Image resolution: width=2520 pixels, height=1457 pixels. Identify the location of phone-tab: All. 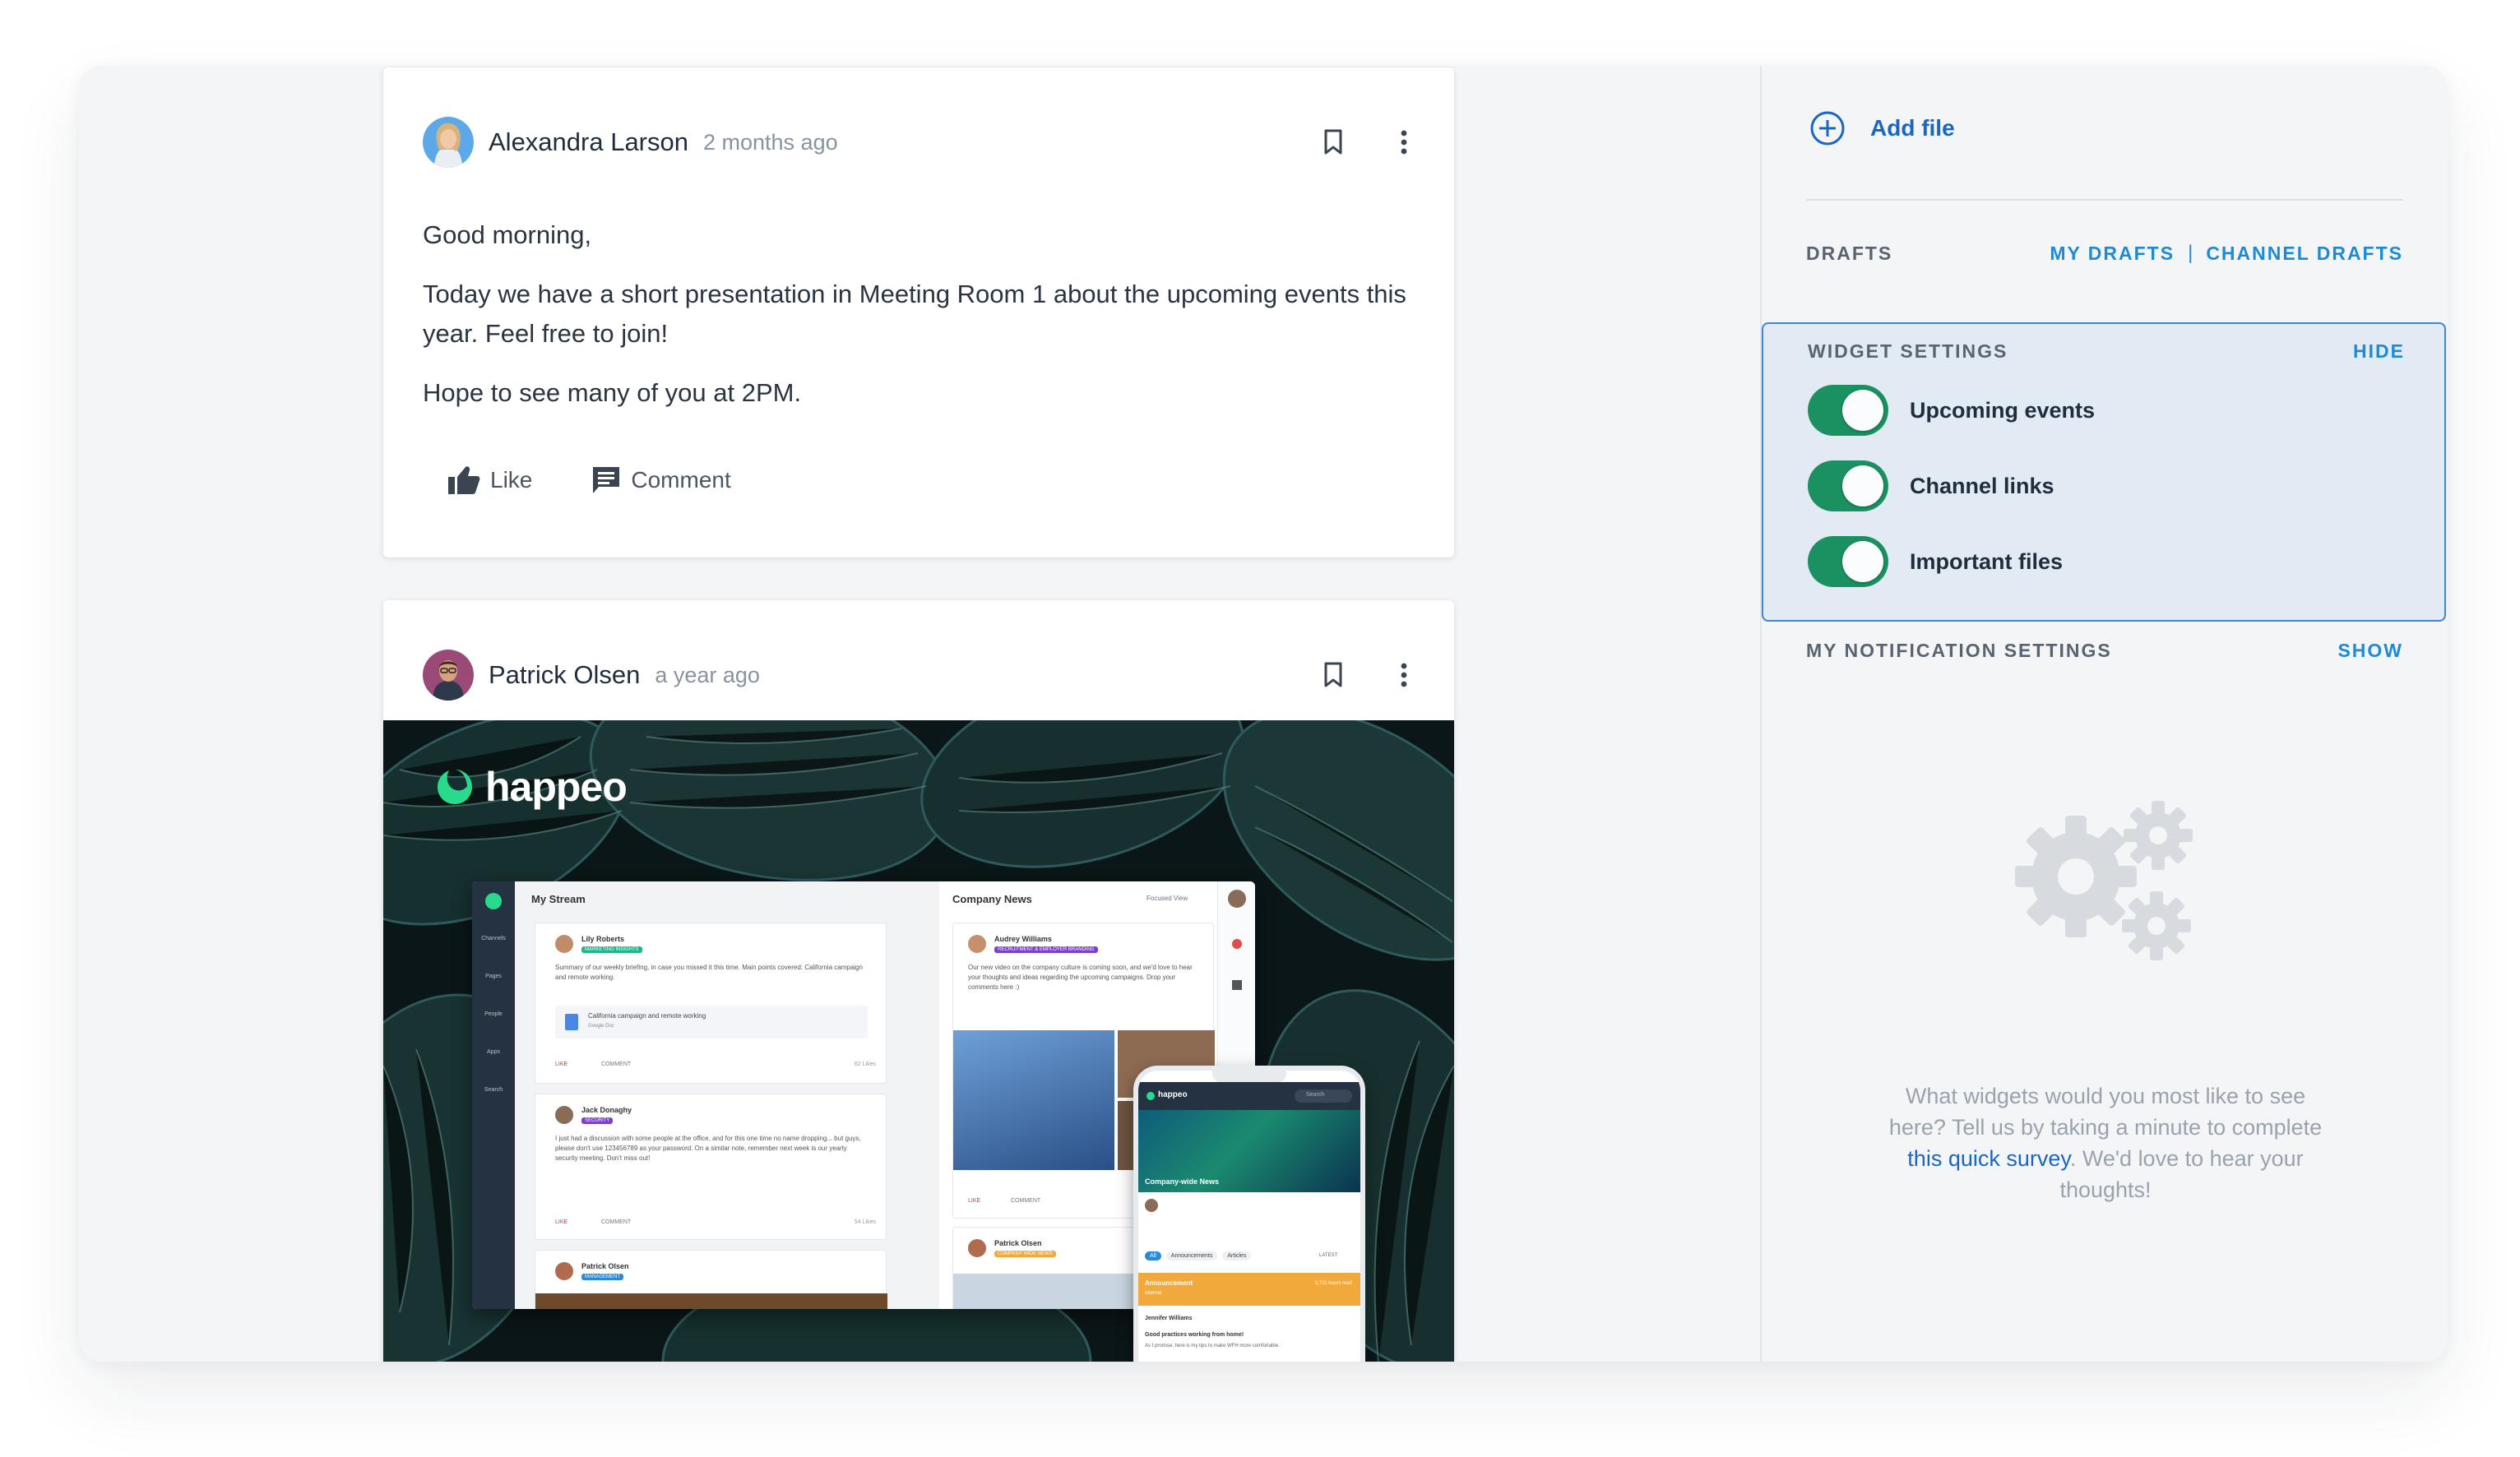
(1153, 1255).